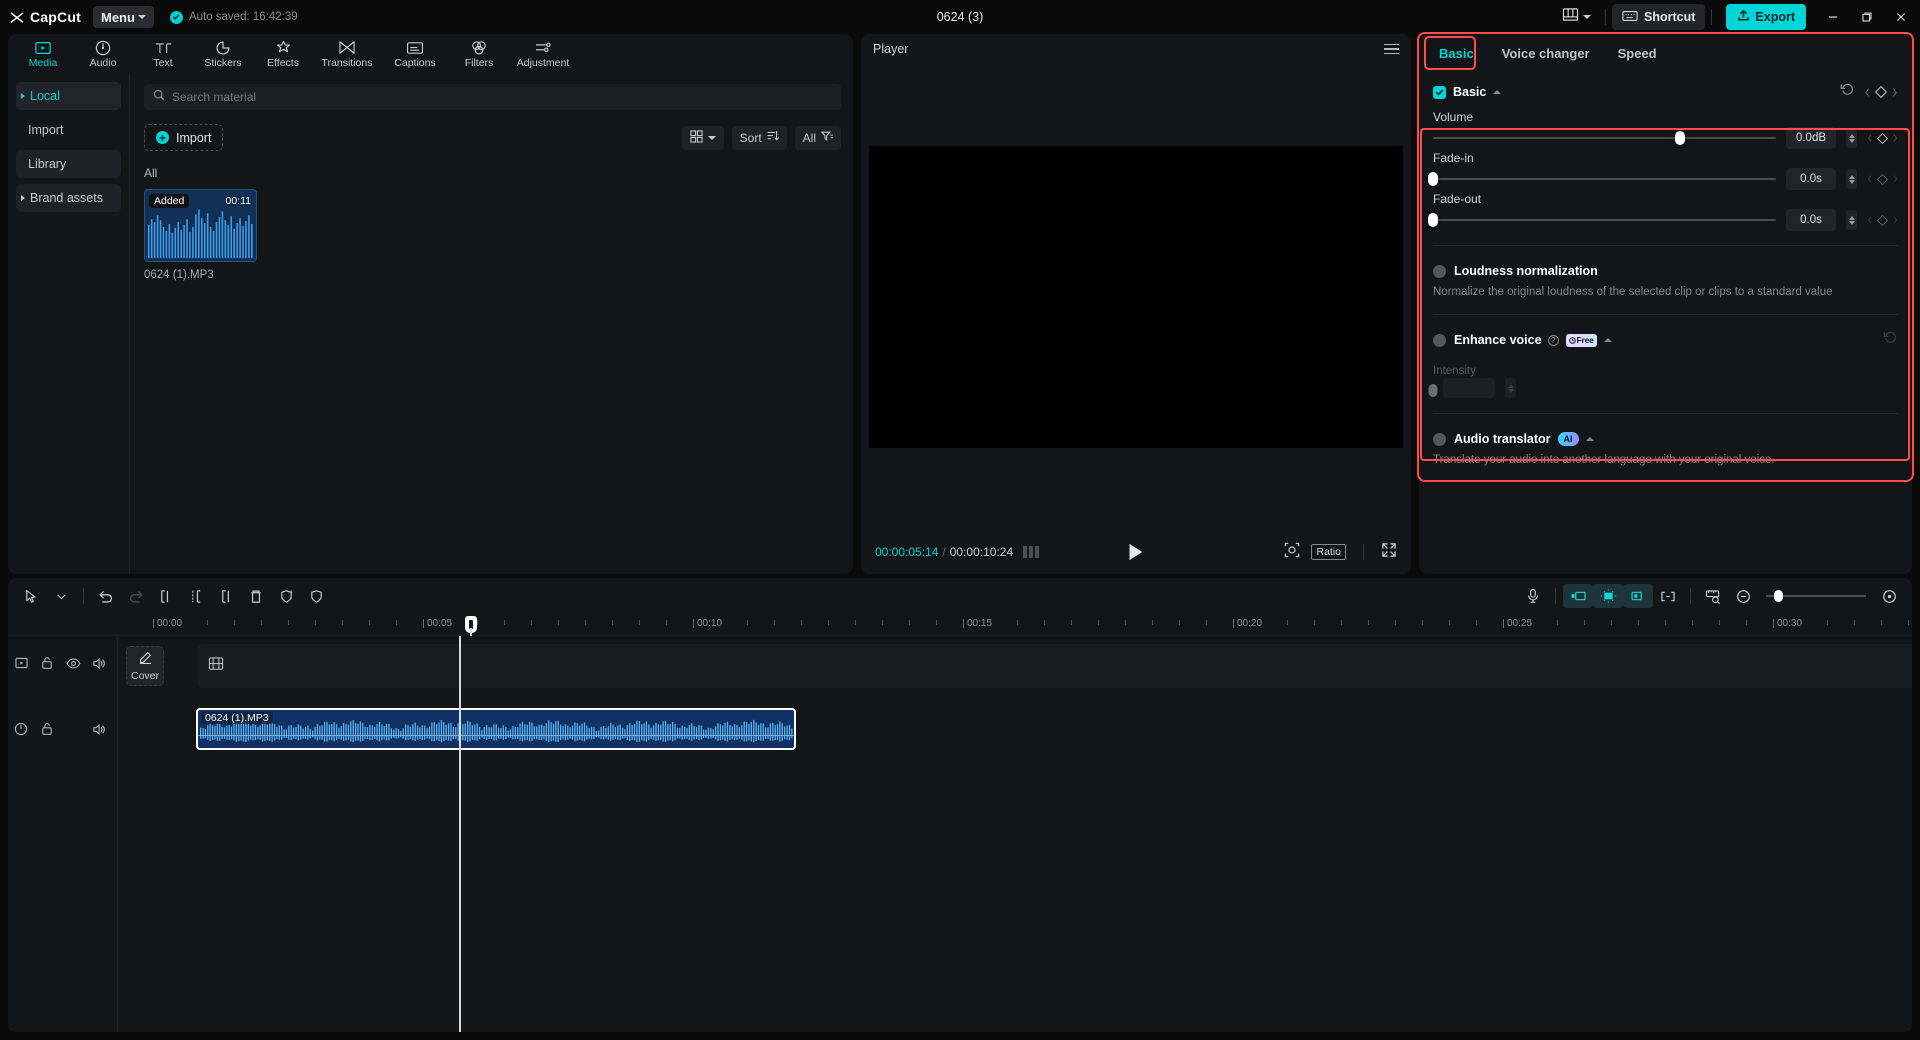 The width and height of the screenshot is (1920, 1040). Describe the element at coordinates (1851, 138) in the screenshot. I see `volume-stepper` at that location.